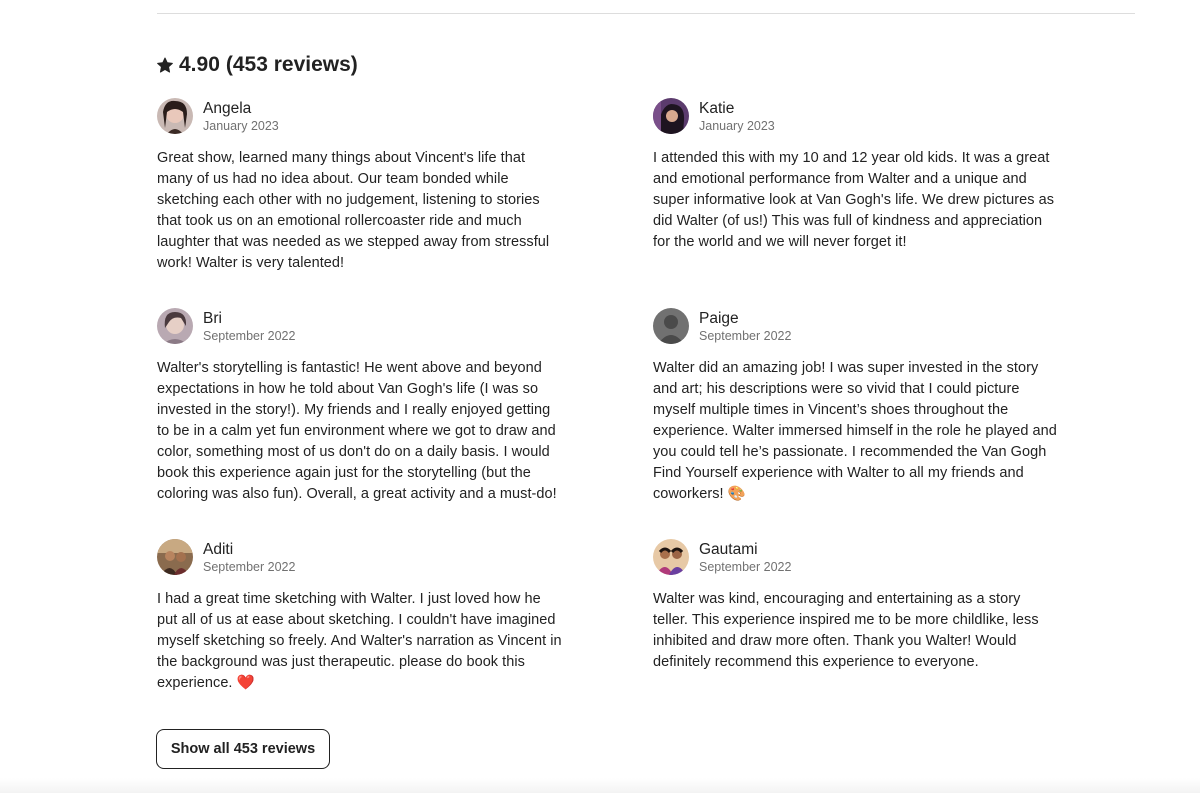  Describe the element at coordinates (728, 549) in the screenshot. I see `reviewer-name: Gautami` at that location.